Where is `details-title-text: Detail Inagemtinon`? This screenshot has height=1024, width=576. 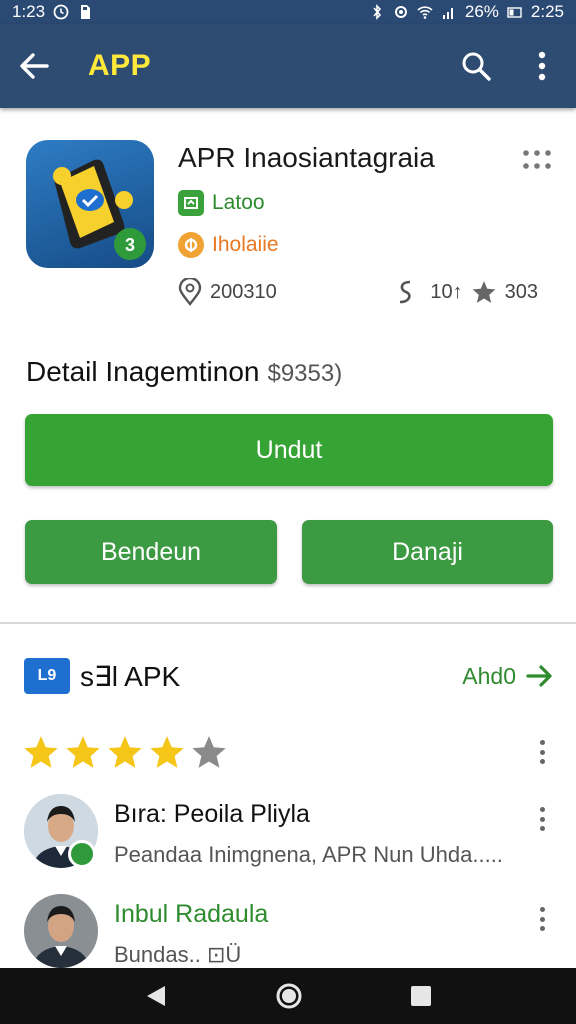 details-title-text: Detail Inagemtinon is located at coordinates (143, 371).